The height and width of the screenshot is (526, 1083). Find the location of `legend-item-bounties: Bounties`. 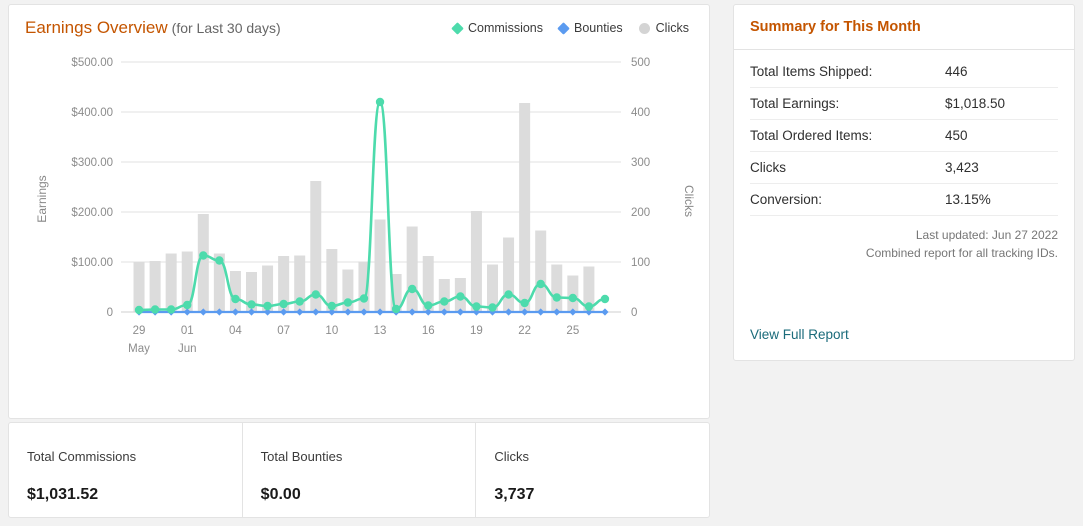

legend-item-bounties: Bounties is located at coordinates (590, 28).